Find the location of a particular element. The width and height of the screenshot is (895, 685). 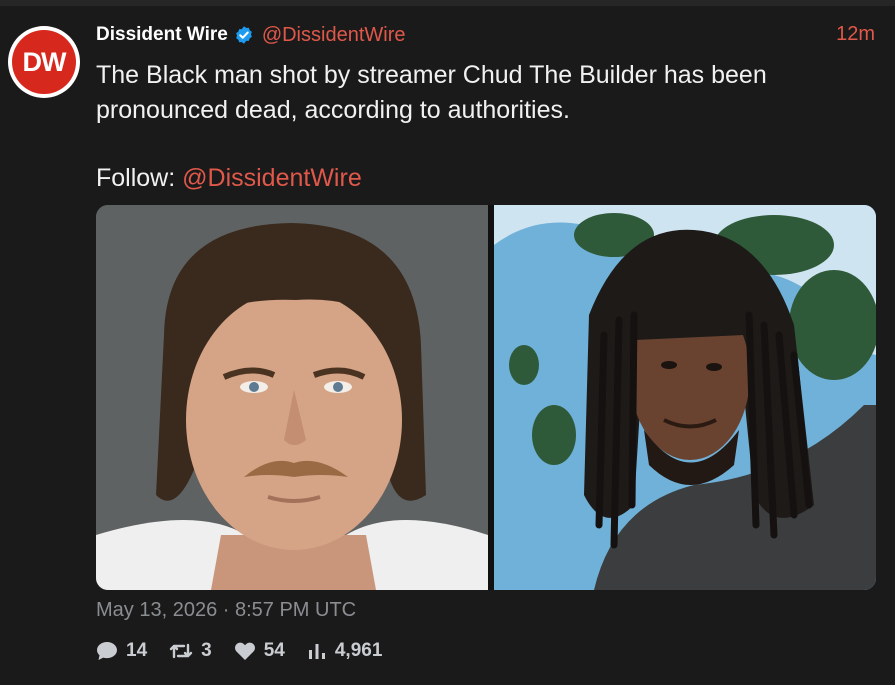

reply-count: 14 is located at coordinates (137, 650).